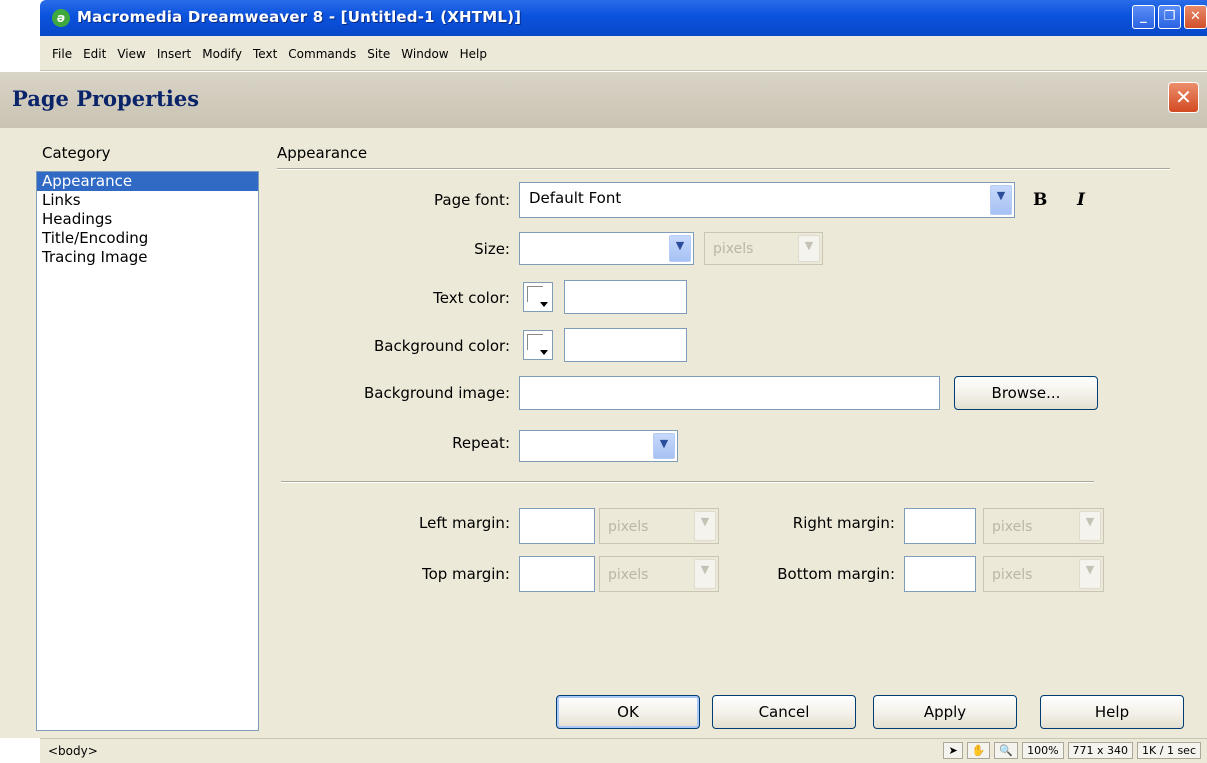  I want to click on menu-edit: Edit, so click(94, 54).